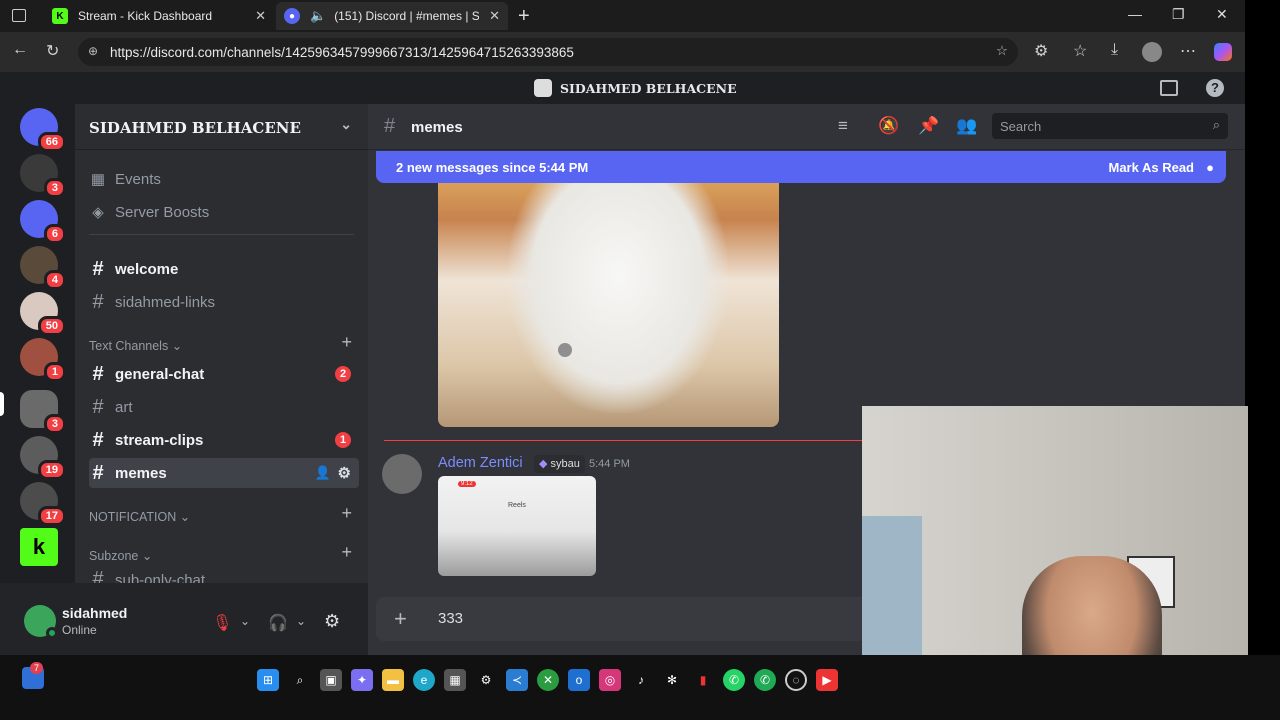  I want to click on whatsapp-business-icon: ✆, so click(765, 680).